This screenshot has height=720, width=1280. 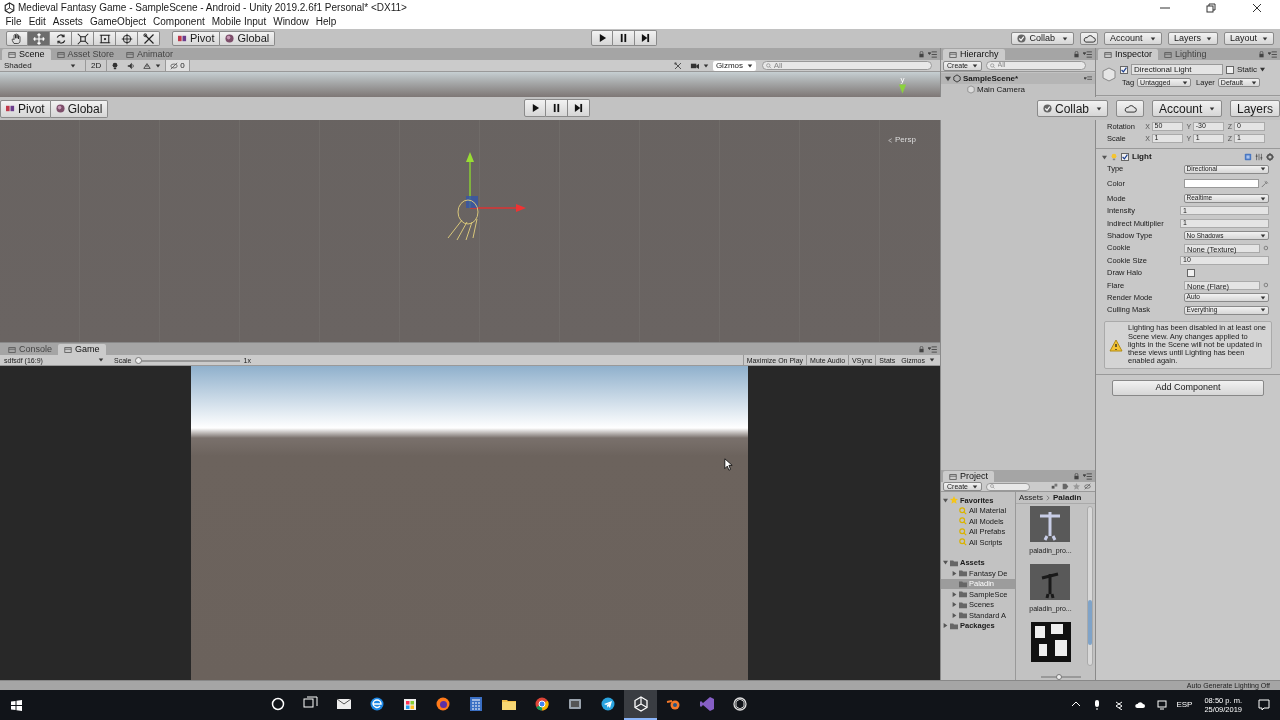 I want to click on add-component-button: Add Component, so click(x=1188, y=387).